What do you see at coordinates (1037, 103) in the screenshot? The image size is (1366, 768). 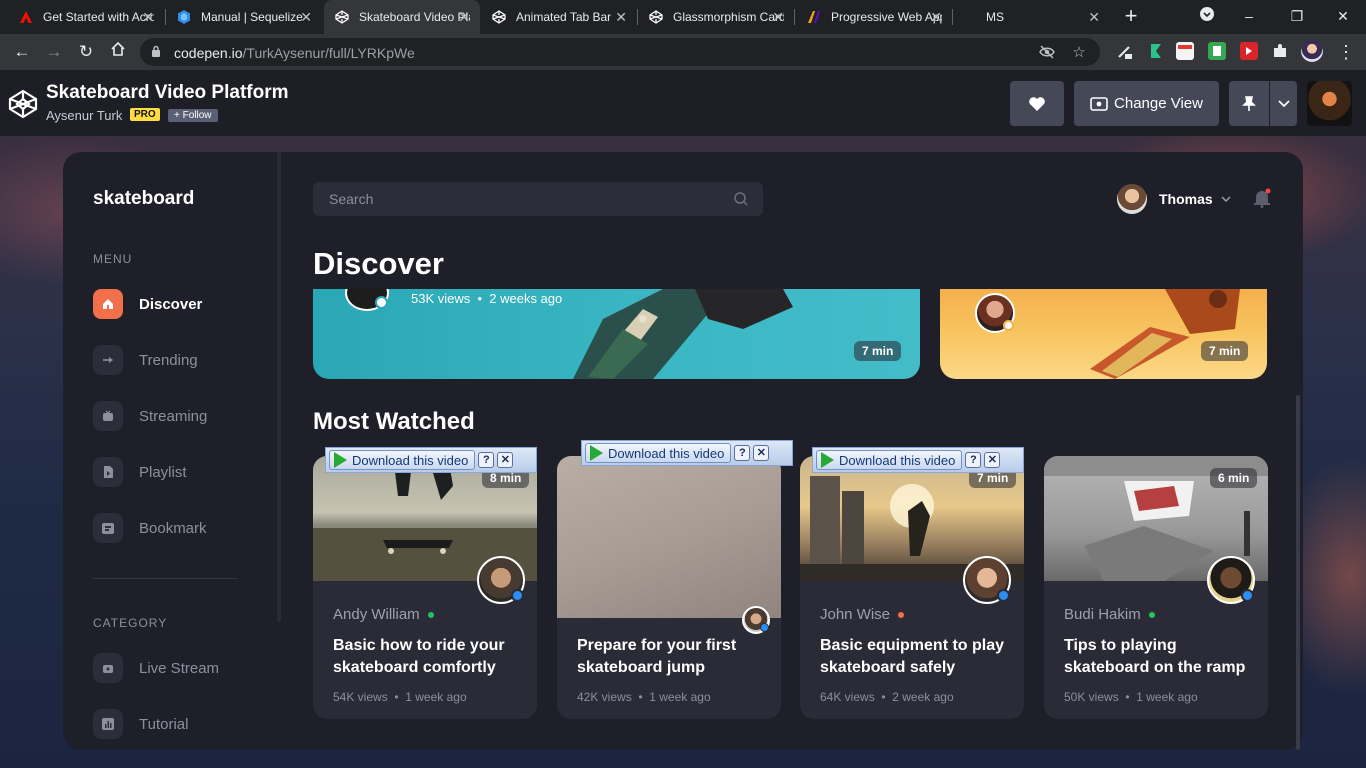 I see `heart-button` at bounding box center [1037, 103].